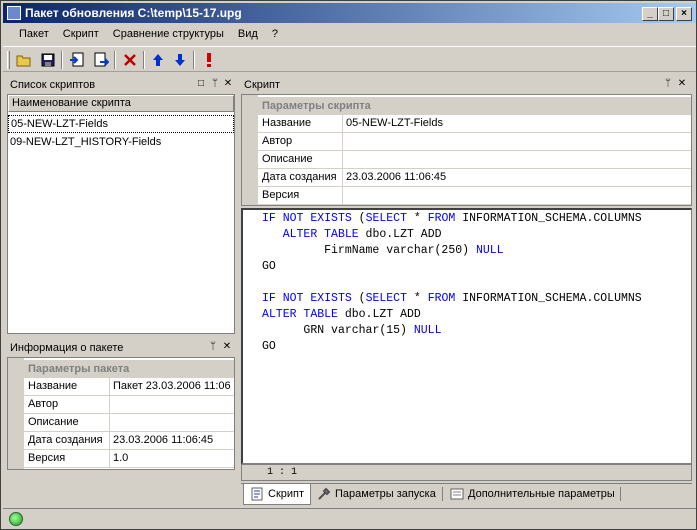 This screenshot has width=697, height=530. Describe the element at coordinates (541, 494) in the screenshot. I see `tab-extra-params-label: Дополнительные параметры` at that location.